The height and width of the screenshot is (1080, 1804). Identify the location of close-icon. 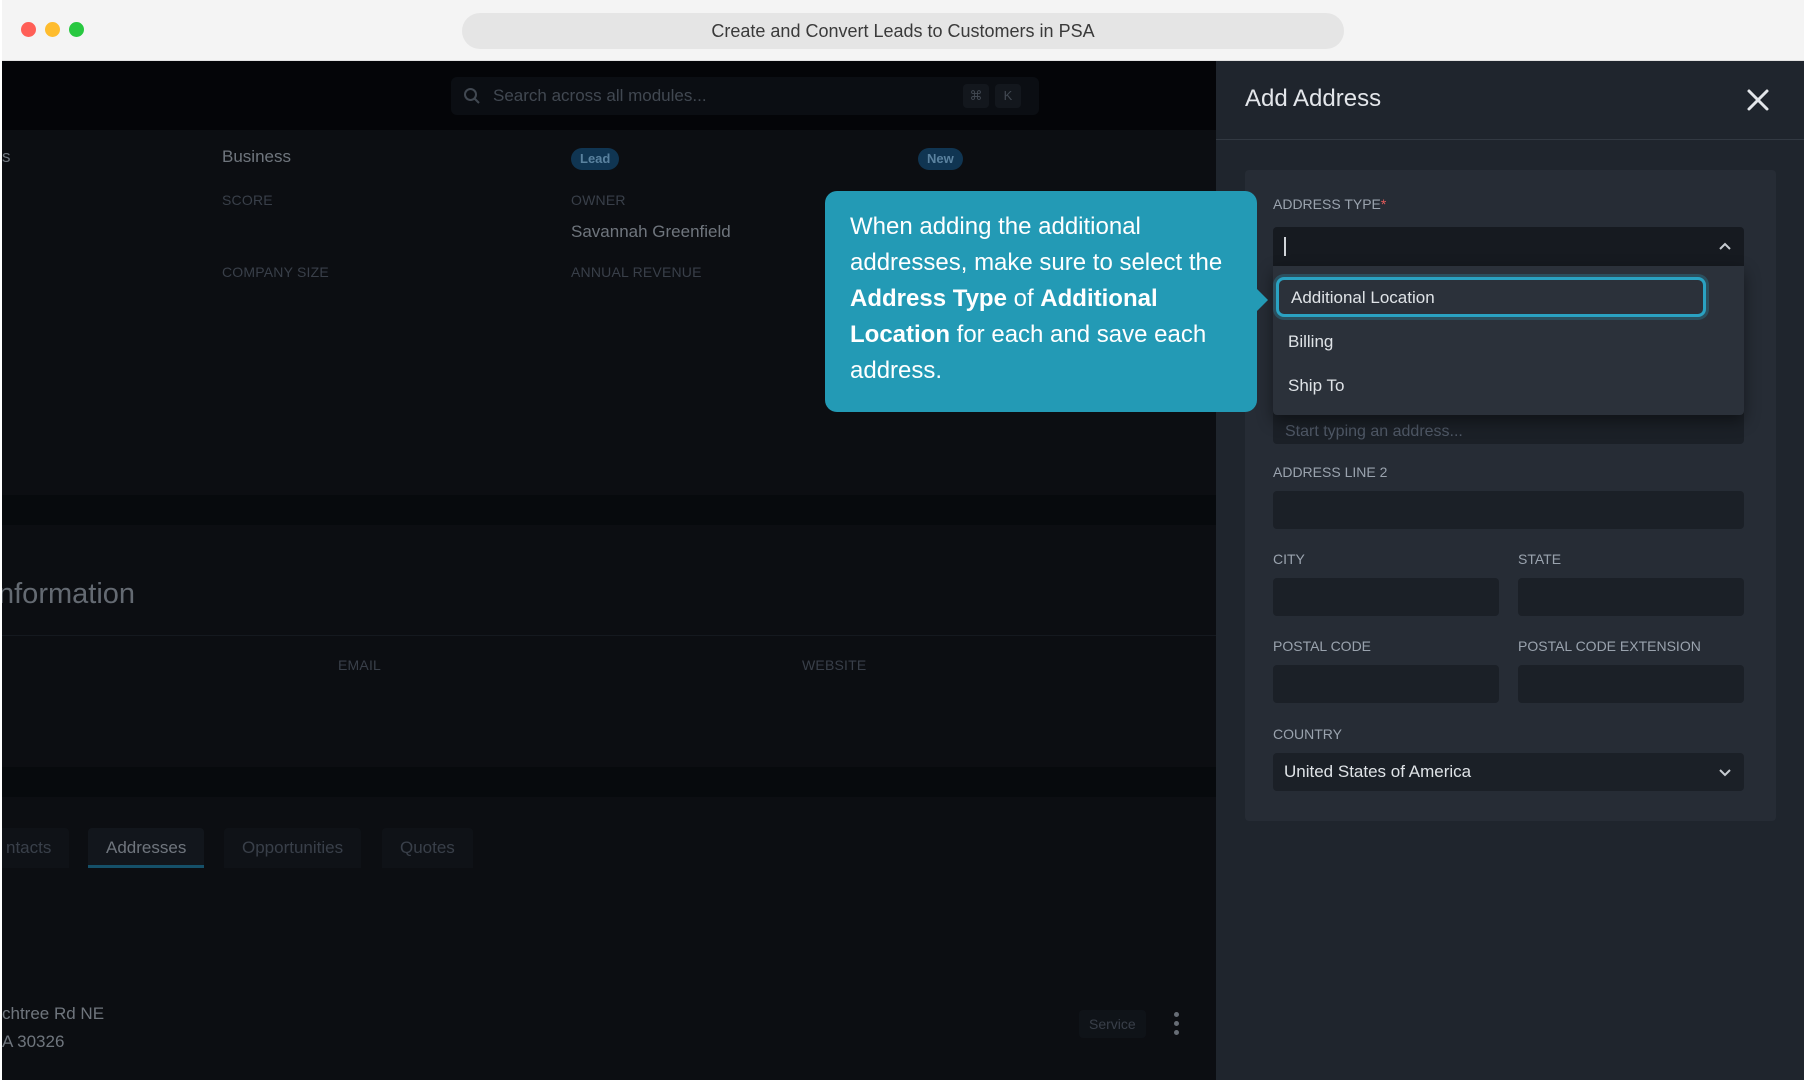
(1758, 100).